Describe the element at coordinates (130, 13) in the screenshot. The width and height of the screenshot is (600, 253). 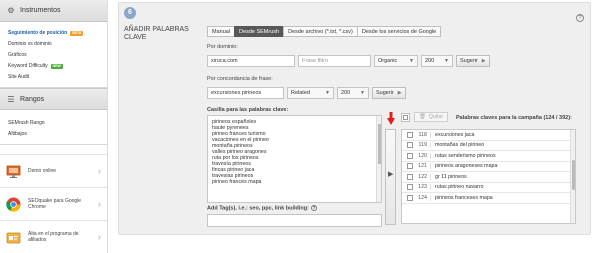
I see `step-number-badge: 6` at that location.